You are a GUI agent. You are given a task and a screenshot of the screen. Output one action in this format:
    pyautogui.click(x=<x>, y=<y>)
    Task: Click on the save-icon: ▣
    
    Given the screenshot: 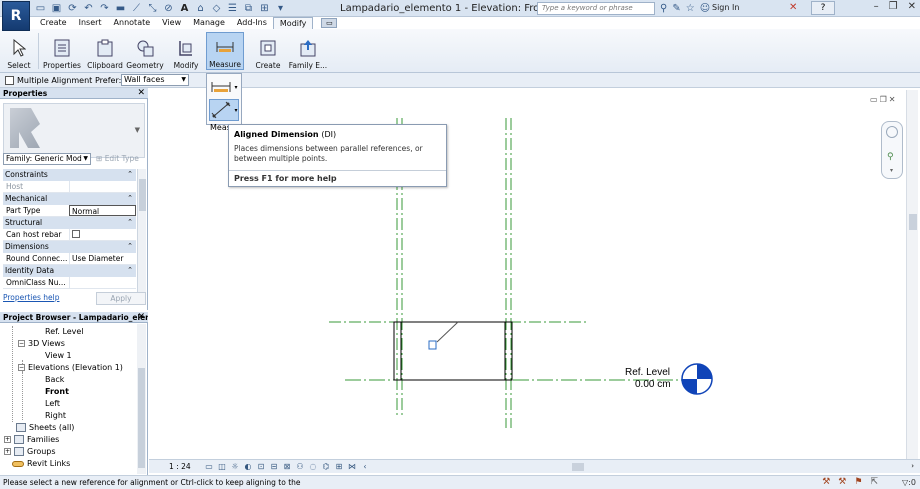 What is the action you would take?
    pyautogui.click(x=56, y=8)
    